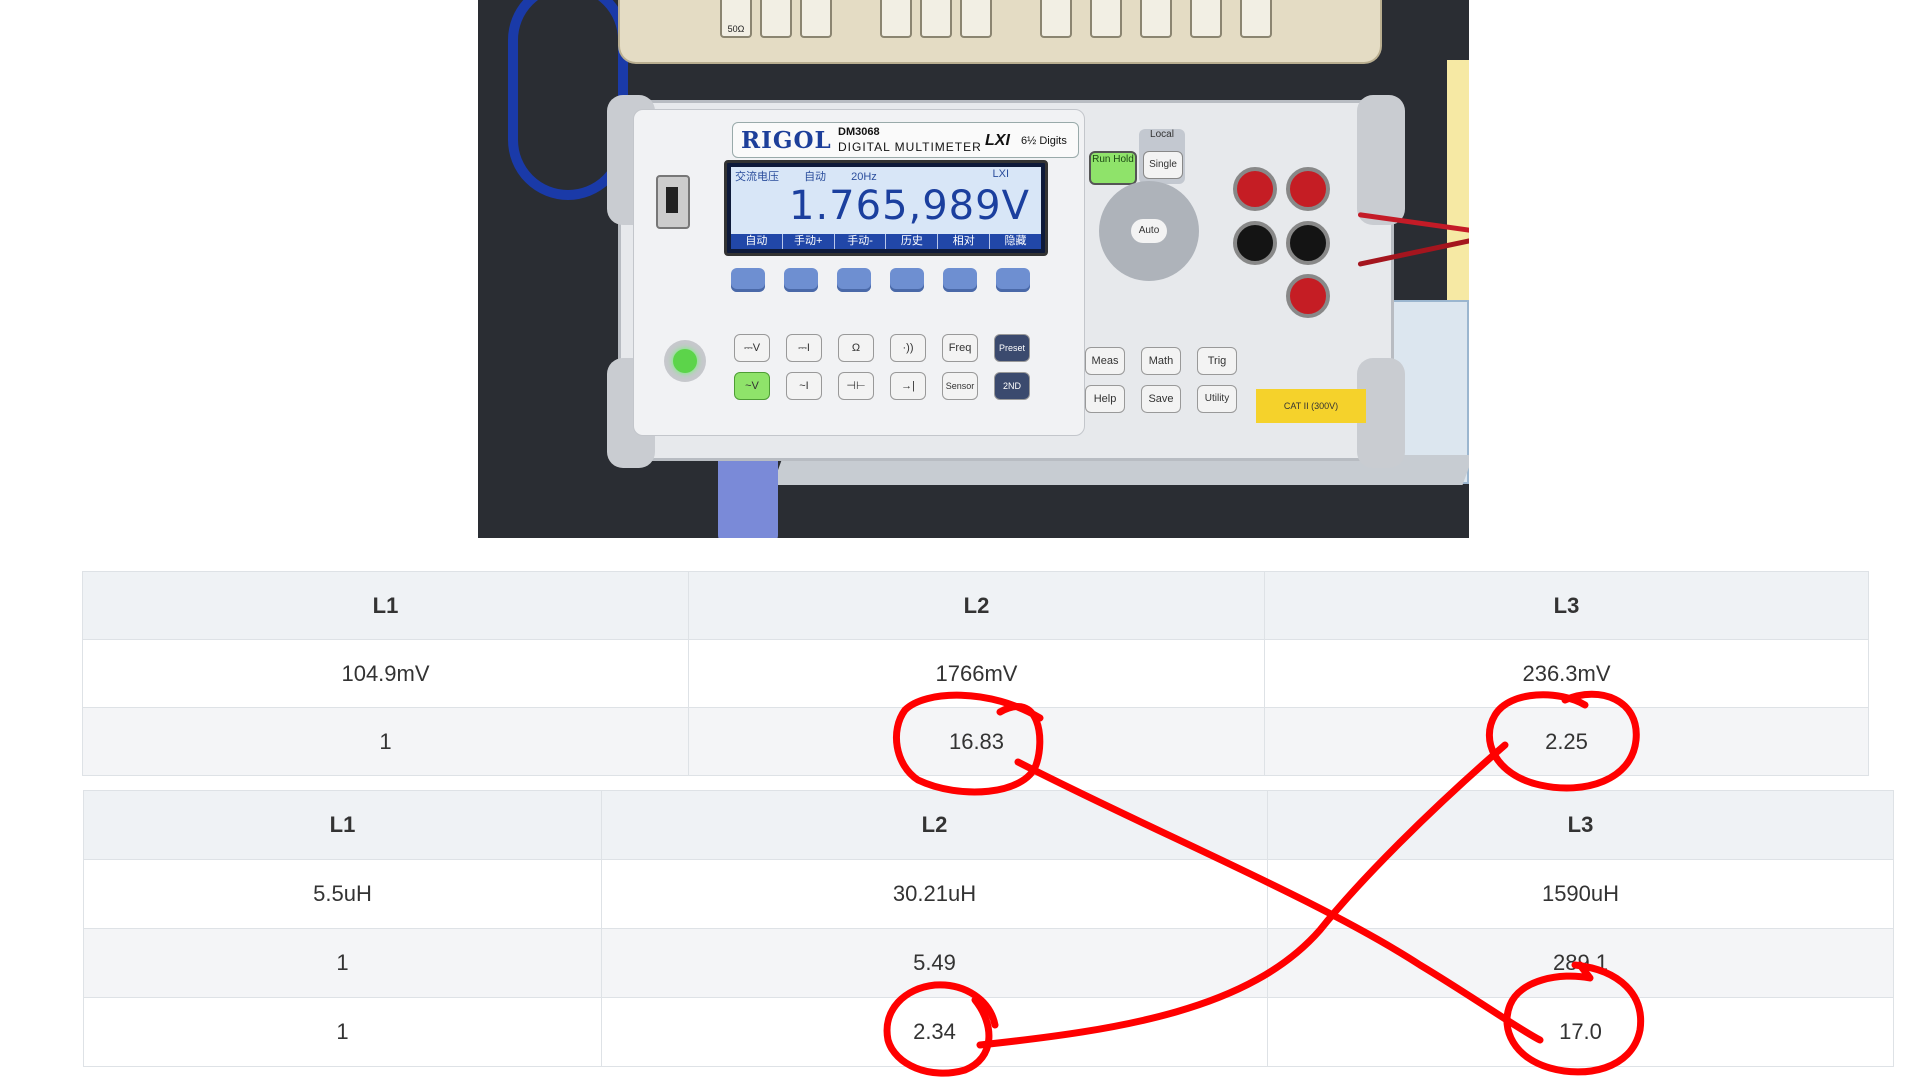 Image resolution: width=1920 pixels, height=1080 pixels. Describe the element at coordinates (752, 348) in the screenshot. I see `dcv-key: ⎓V` at that location.